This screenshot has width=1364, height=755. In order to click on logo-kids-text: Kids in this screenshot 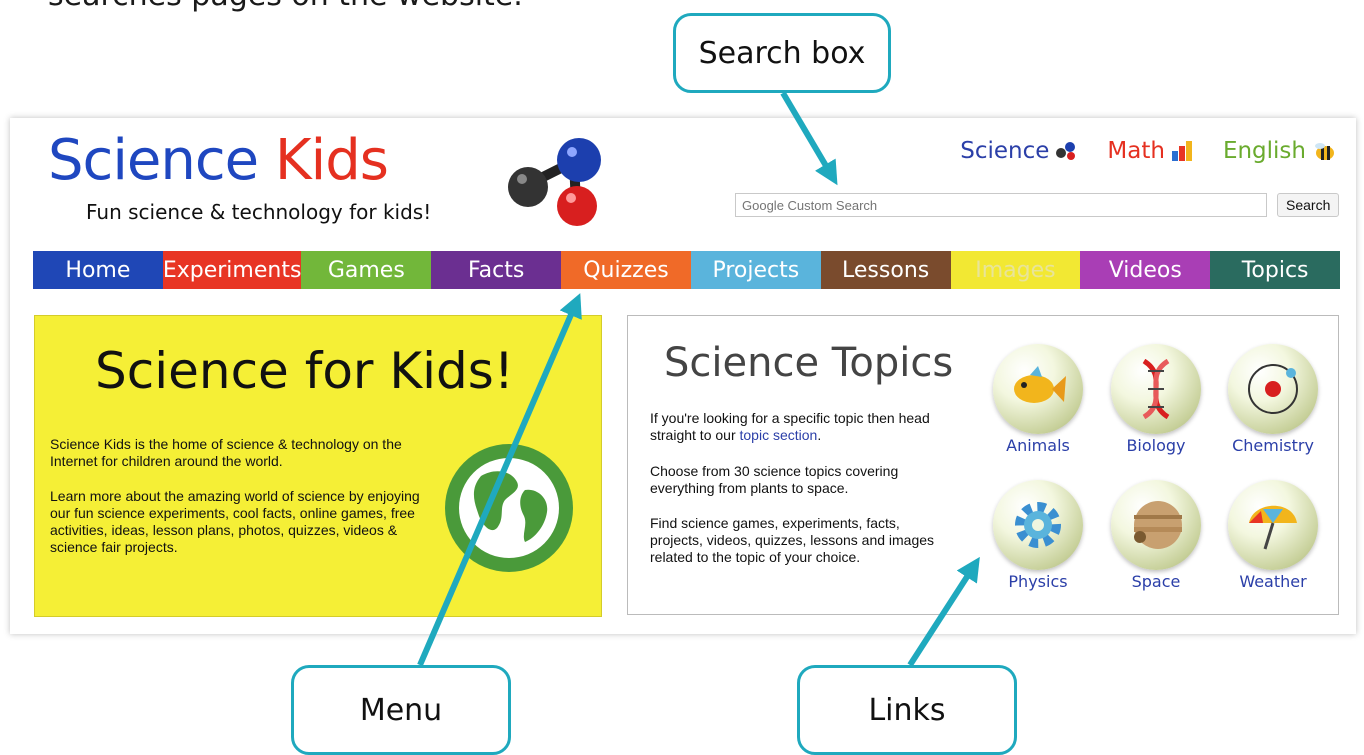, I will do `click(331, 160)`.